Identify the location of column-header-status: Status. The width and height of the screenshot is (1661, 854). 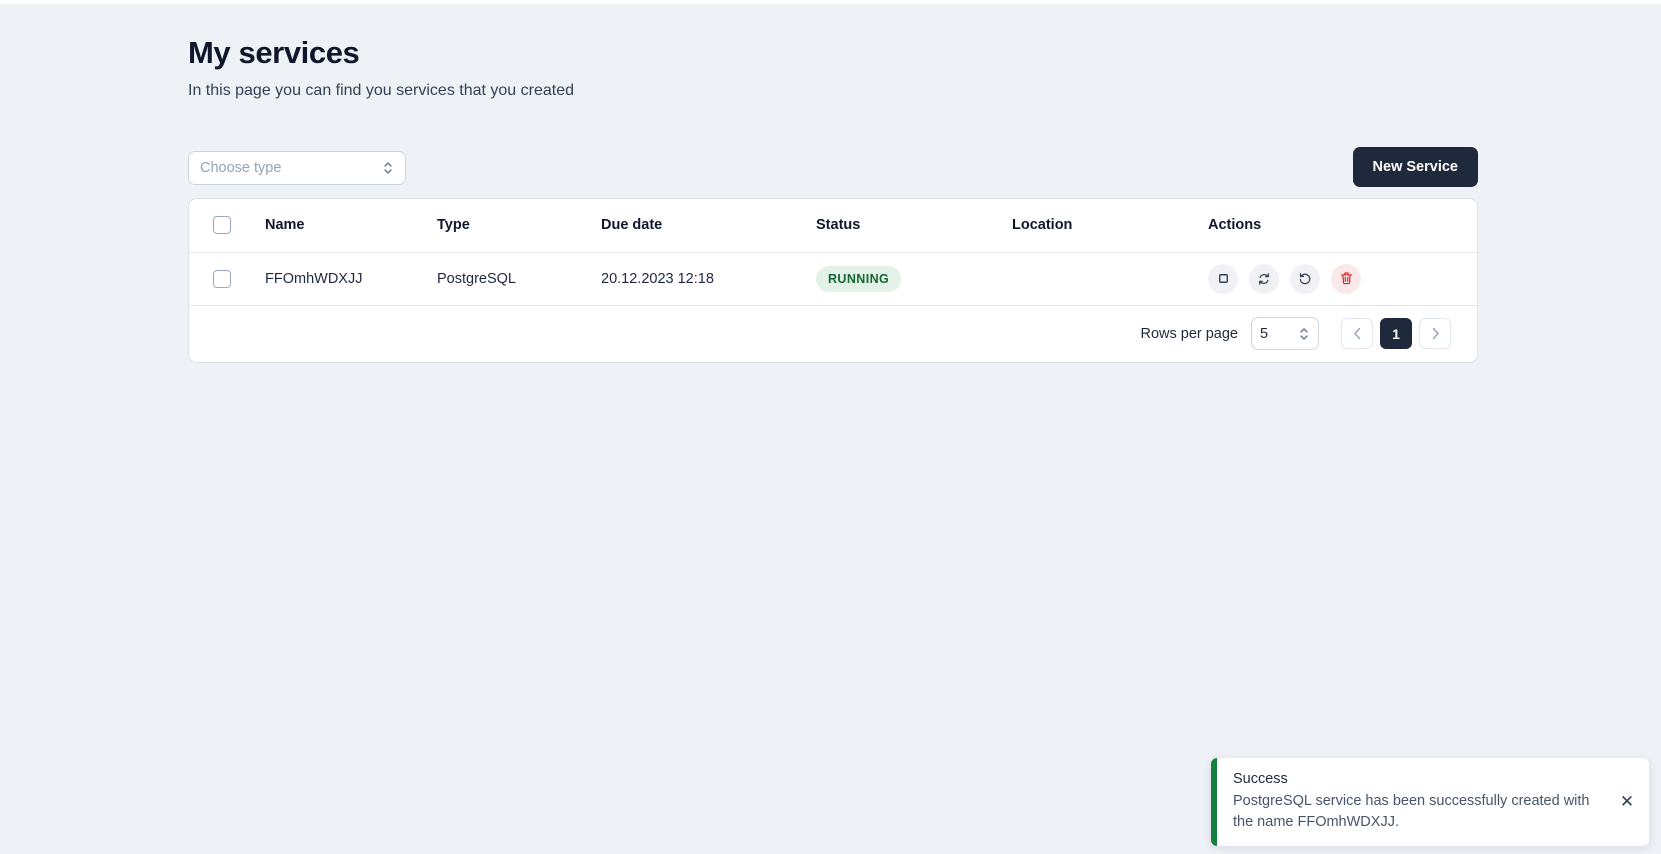
(914, 226).